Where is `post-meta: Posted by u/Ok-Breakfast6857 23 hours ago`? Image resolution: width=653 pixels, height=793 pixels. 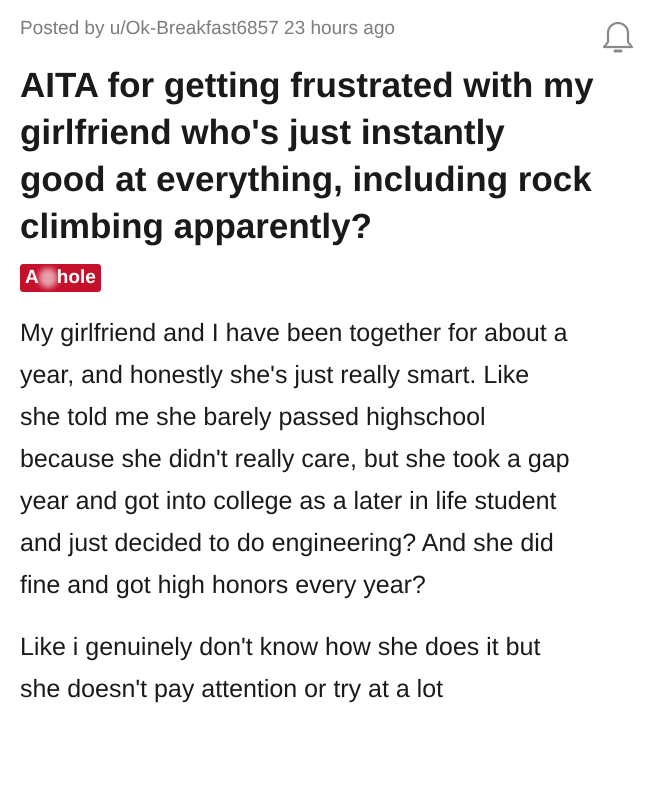
post-meta: Posted by u/Ok-Breakfast6857 23 hours ago is located at coordinates (207, 29).